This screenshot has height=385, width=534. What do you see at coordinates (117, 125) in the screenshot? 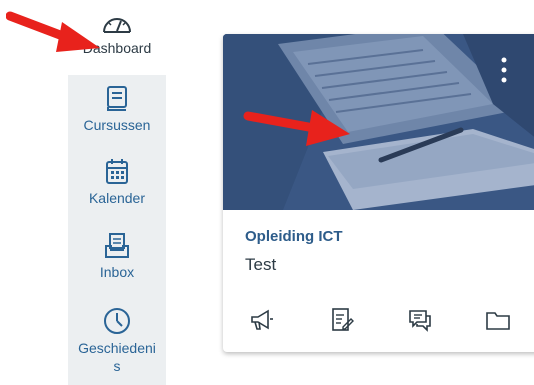
I see `sidebar-item-label: Cursussen` at bounding box center [117, 125].